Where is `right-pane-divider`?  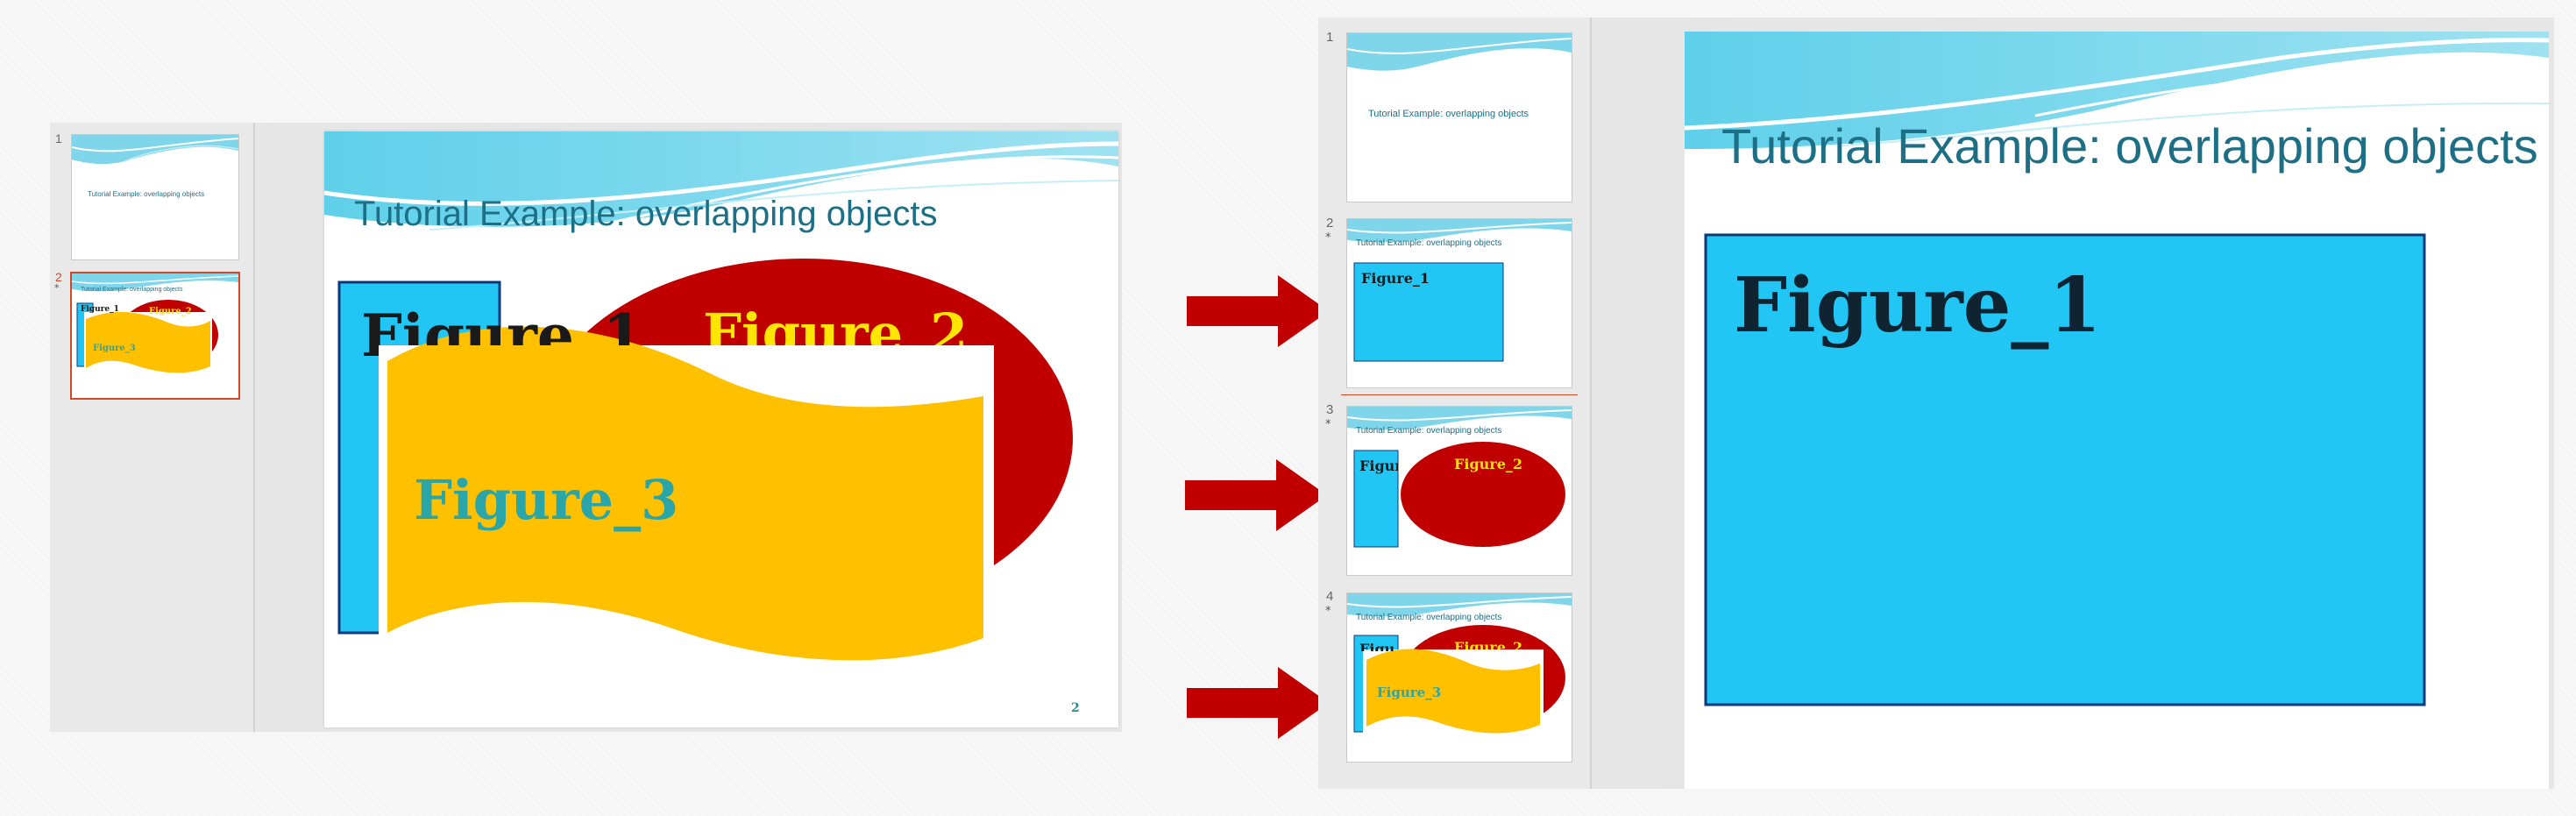
right-pane-divider is located at coordinates (1591, 403).